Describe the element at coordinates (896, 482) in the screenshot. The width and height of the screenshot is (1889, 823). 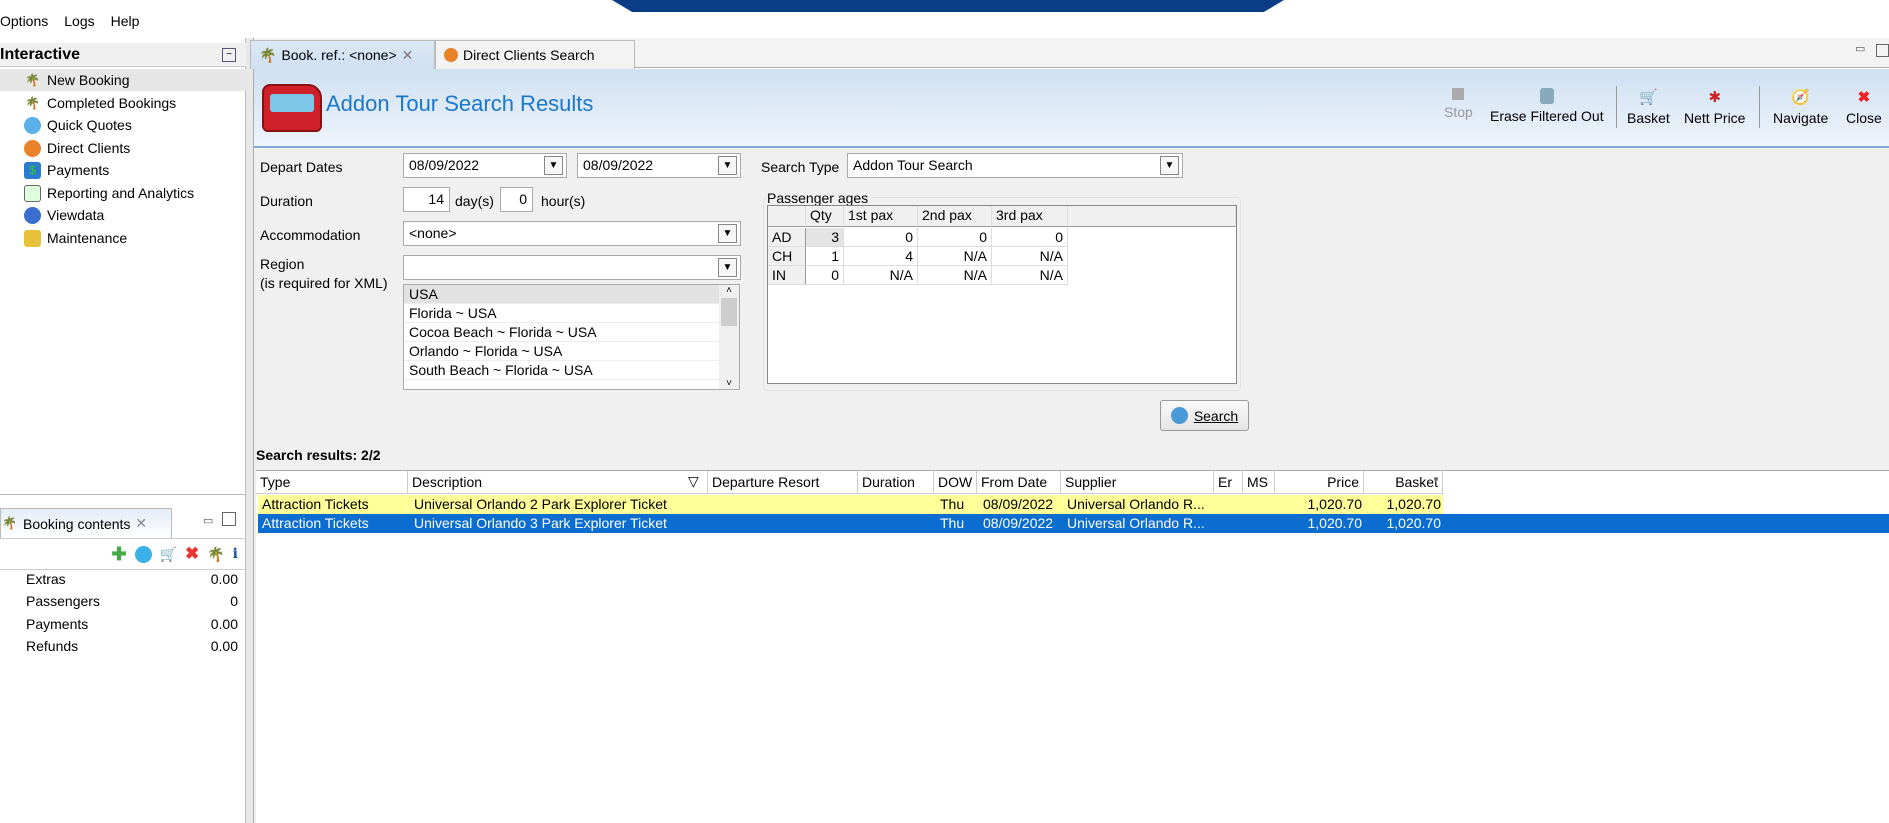
I see `column-header: Duration` at that location.